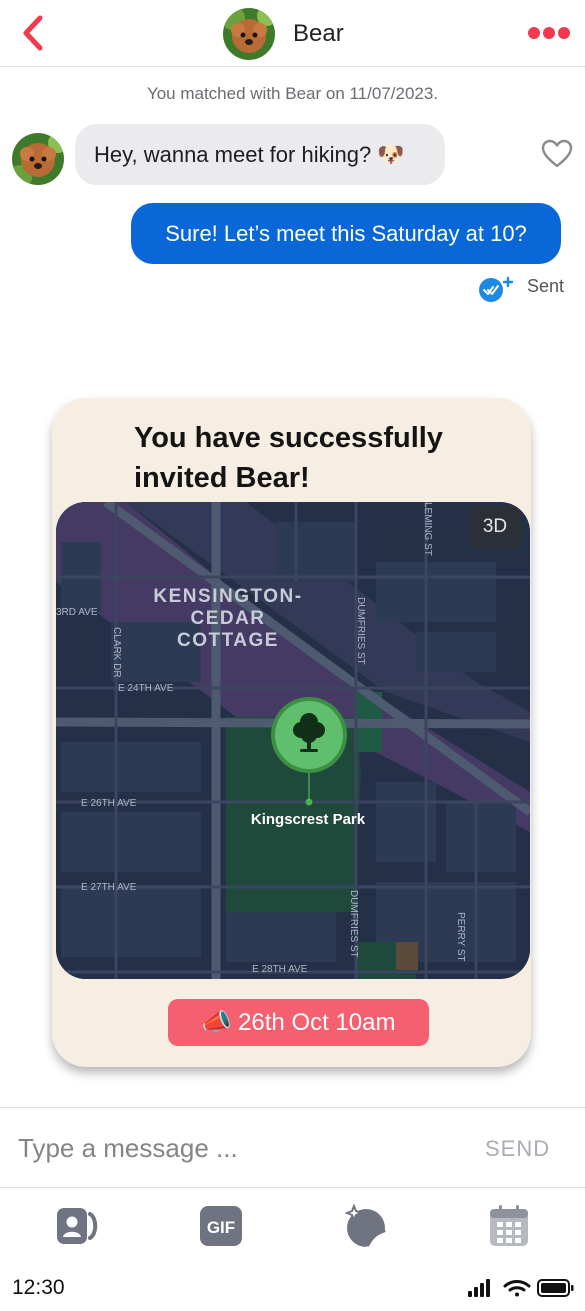  Describe the element at coordinates (227, 618) in the screenshot. I see `neighborhood-label: CEDAR` at that location.